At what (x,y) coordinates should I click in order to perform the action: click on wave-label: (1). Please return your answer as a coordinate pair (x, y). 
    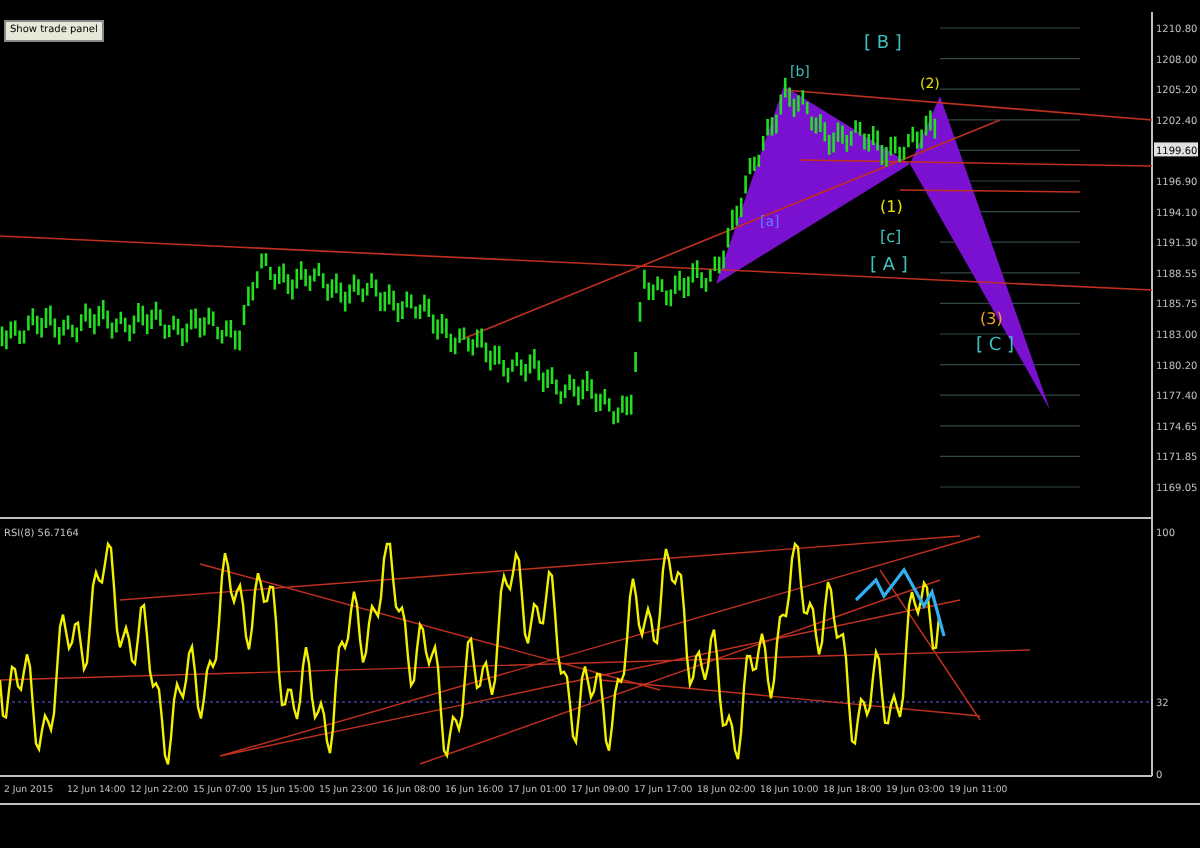
    Looking at the image, I should click on (891, 207).